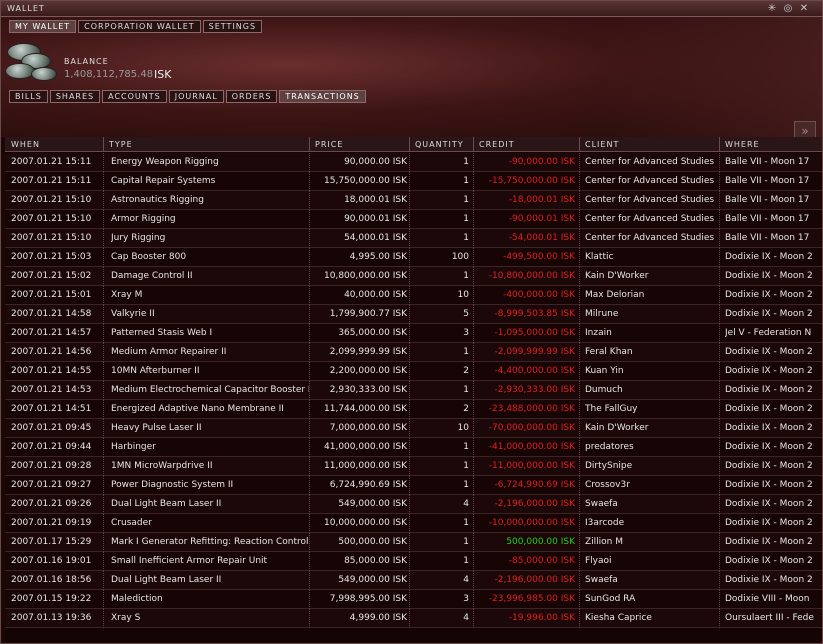 The width and height of the screenshot is (823, 644). I want to click on cell-price: 1,799,900.77 ISK, so click(368, 314).